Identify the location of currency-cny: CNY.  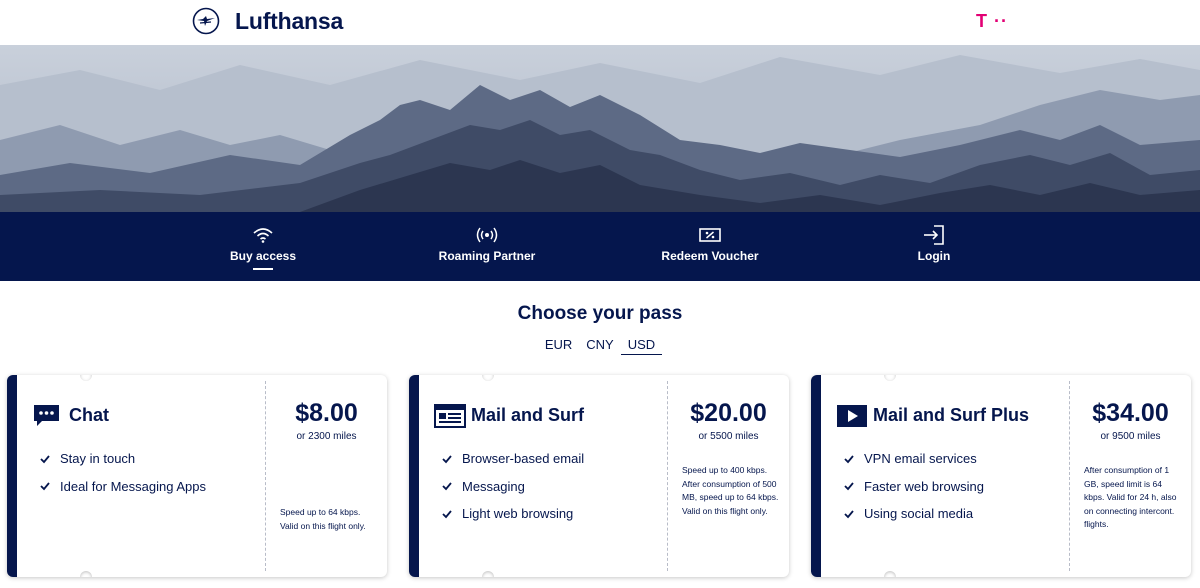
(599, 346).